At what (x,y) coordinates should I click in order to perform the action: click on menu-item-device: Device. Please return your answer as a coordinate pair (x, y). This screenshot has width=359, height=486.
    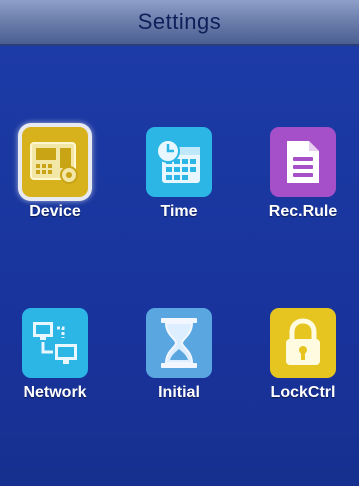
    Looking at the image, I should click on (55, 187).